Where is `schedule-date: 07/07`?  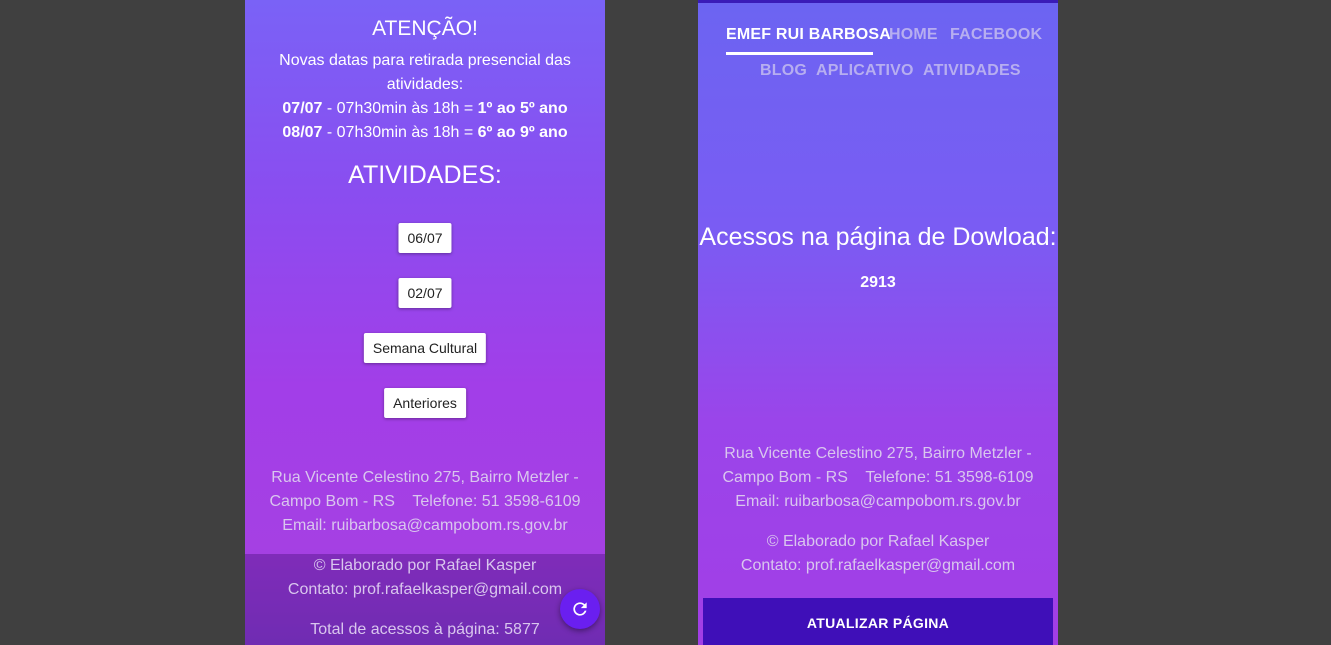 schedule-date: 07/07 is located at coordinates (302, 108).